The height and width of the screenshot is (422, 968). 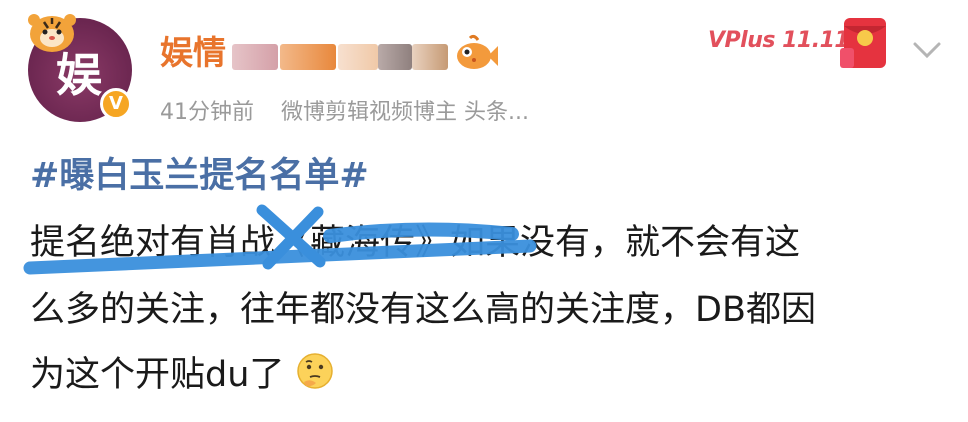 I want to click on post-text-line: 提名绝对有肖战《藏海传》如果没有，就不会有这, so click(x=415, y=243).